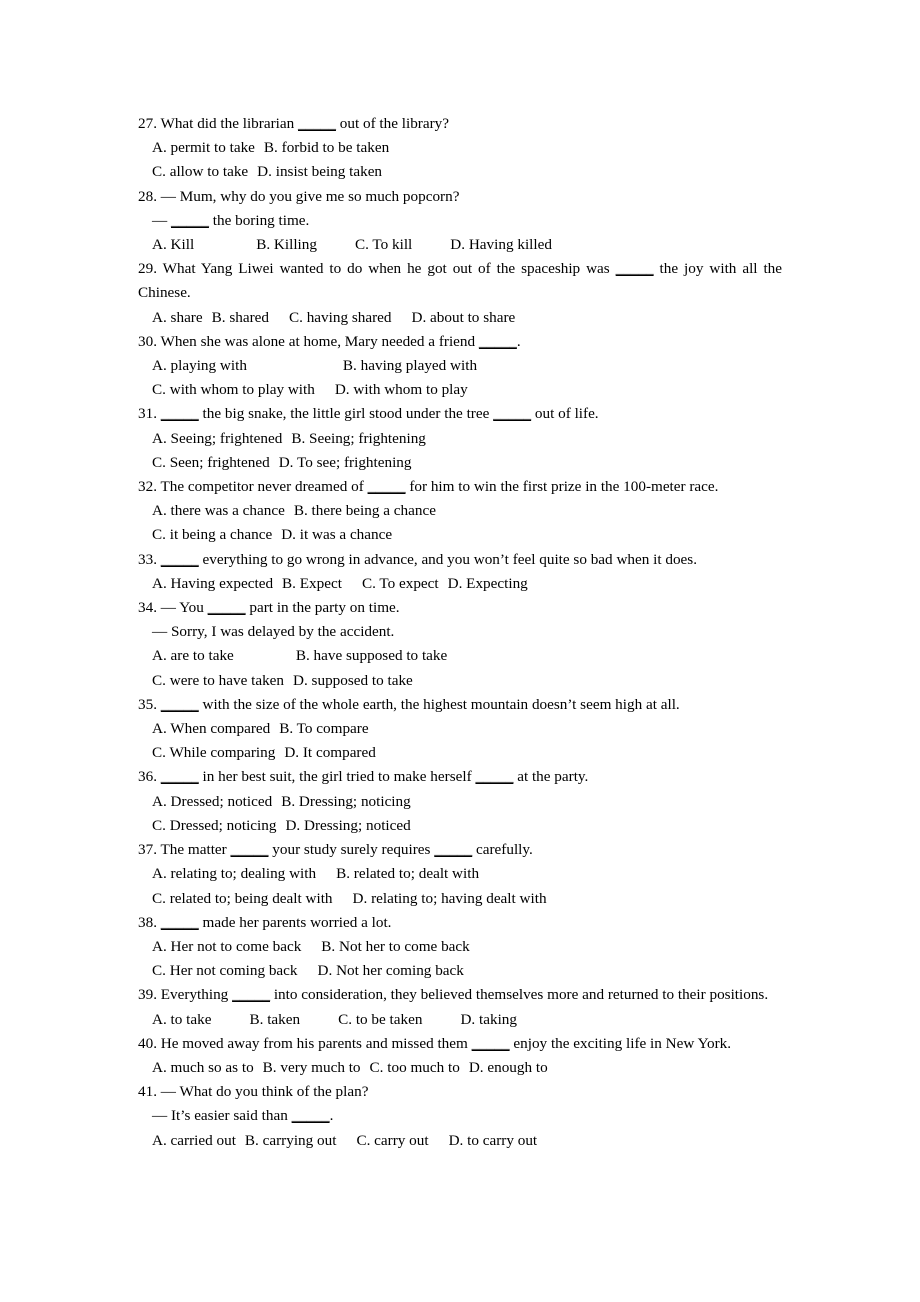 The width and height of the screenshot is (920, 1302). What do you see at coordinates (203, 147) in the screenshot?
I see `option-a: A. permit to take` at bounding box center [203, 147].